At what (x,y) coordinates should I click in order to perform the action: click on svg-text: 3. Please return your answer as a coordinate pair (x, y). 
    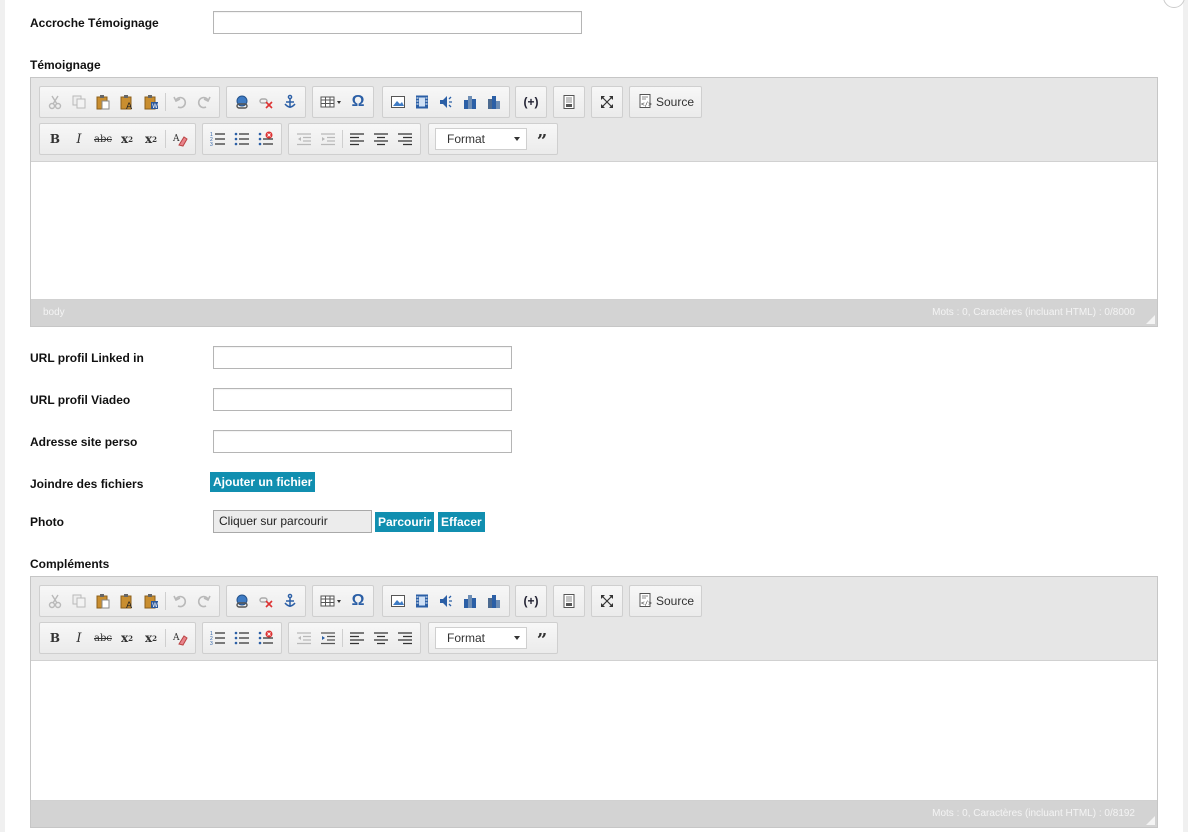
    Looking at the image, I should click on (211, 643).